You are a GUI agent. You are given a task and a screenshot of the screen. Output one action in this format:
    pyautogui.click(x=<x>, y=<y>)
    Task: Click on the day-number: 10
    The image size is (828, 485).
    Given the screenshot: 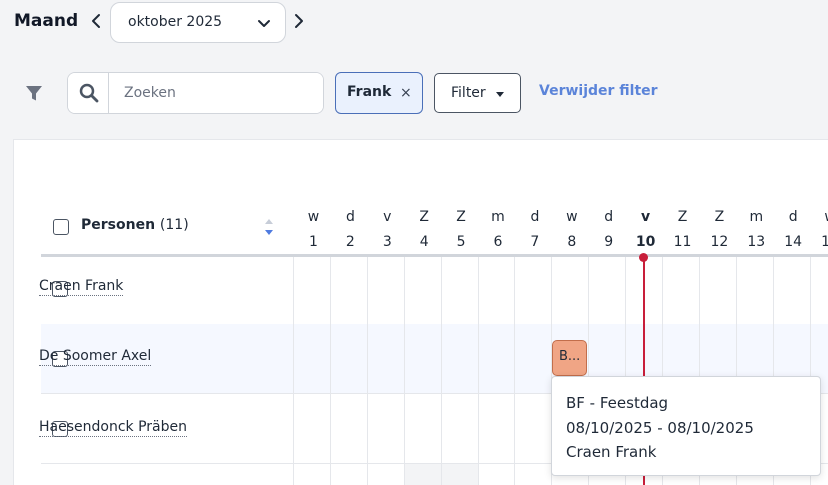 What is the action you would take?
    pyautogui.click(x=645, y=242)
    